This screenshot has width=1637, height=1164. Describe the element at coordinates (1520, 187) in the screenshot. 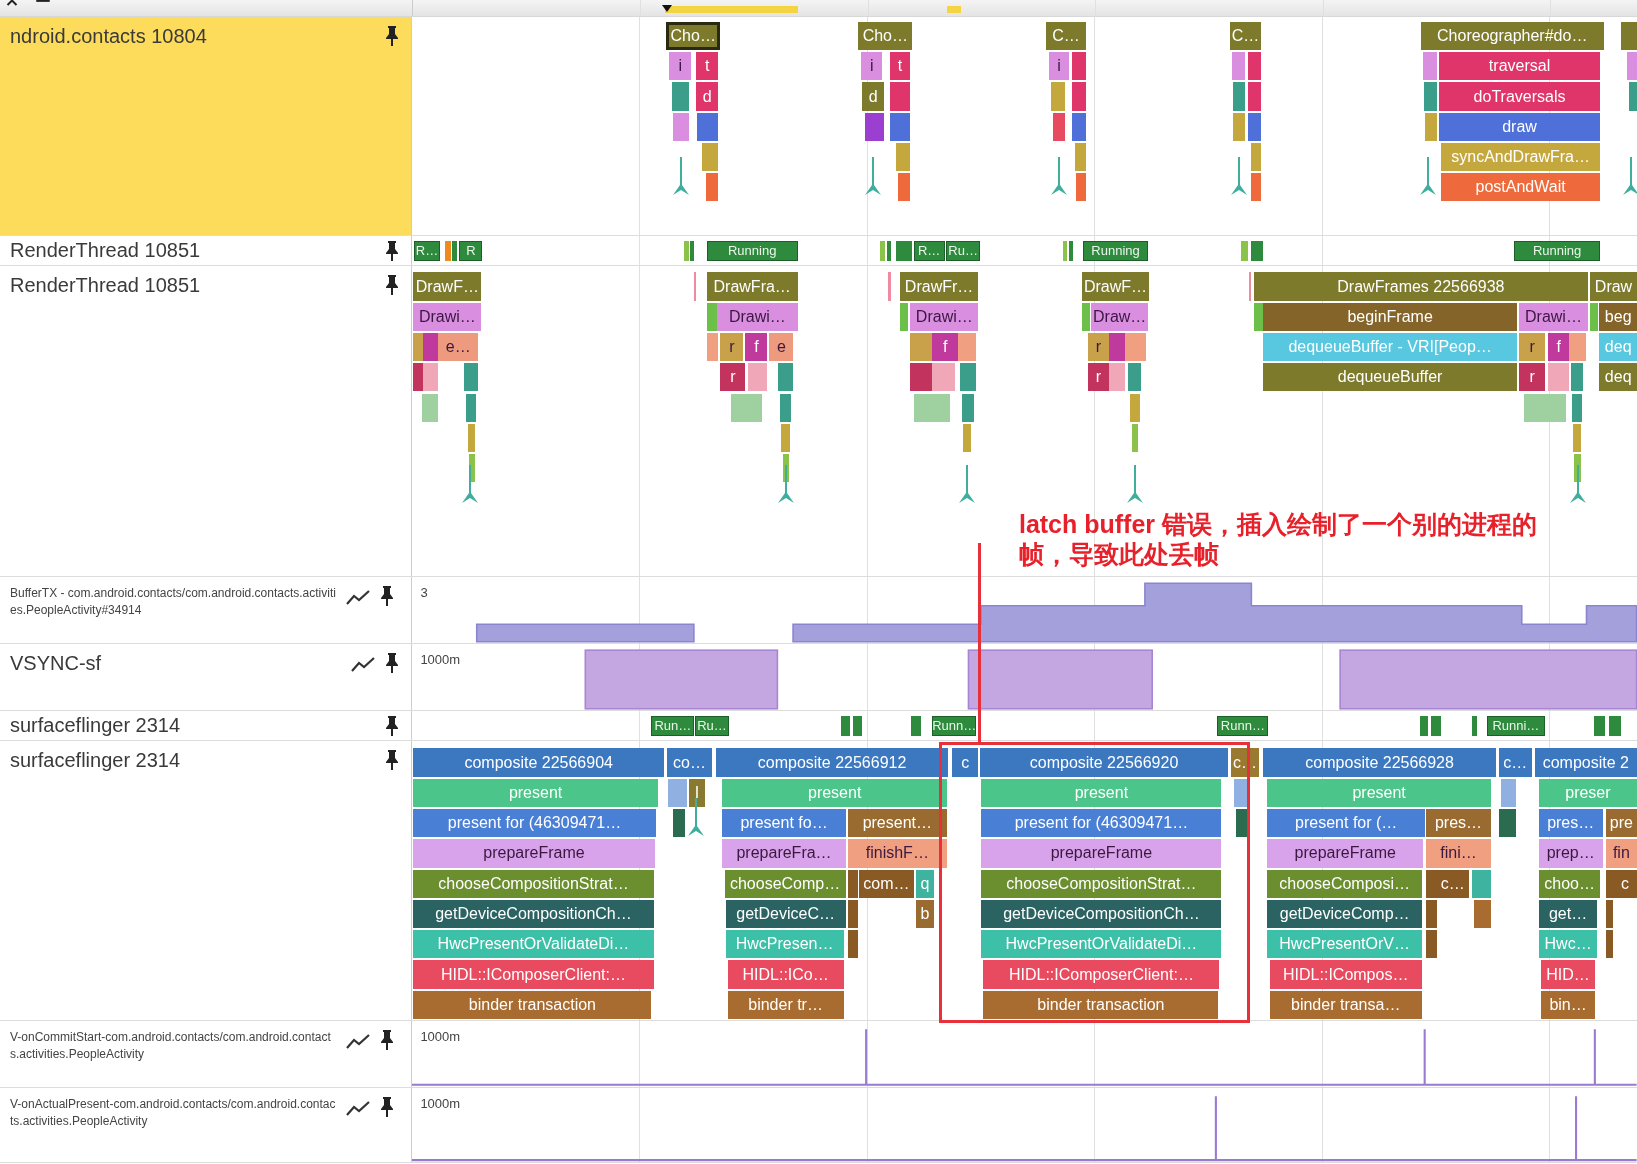

I see `trace-slice: postAndWait` at that location.